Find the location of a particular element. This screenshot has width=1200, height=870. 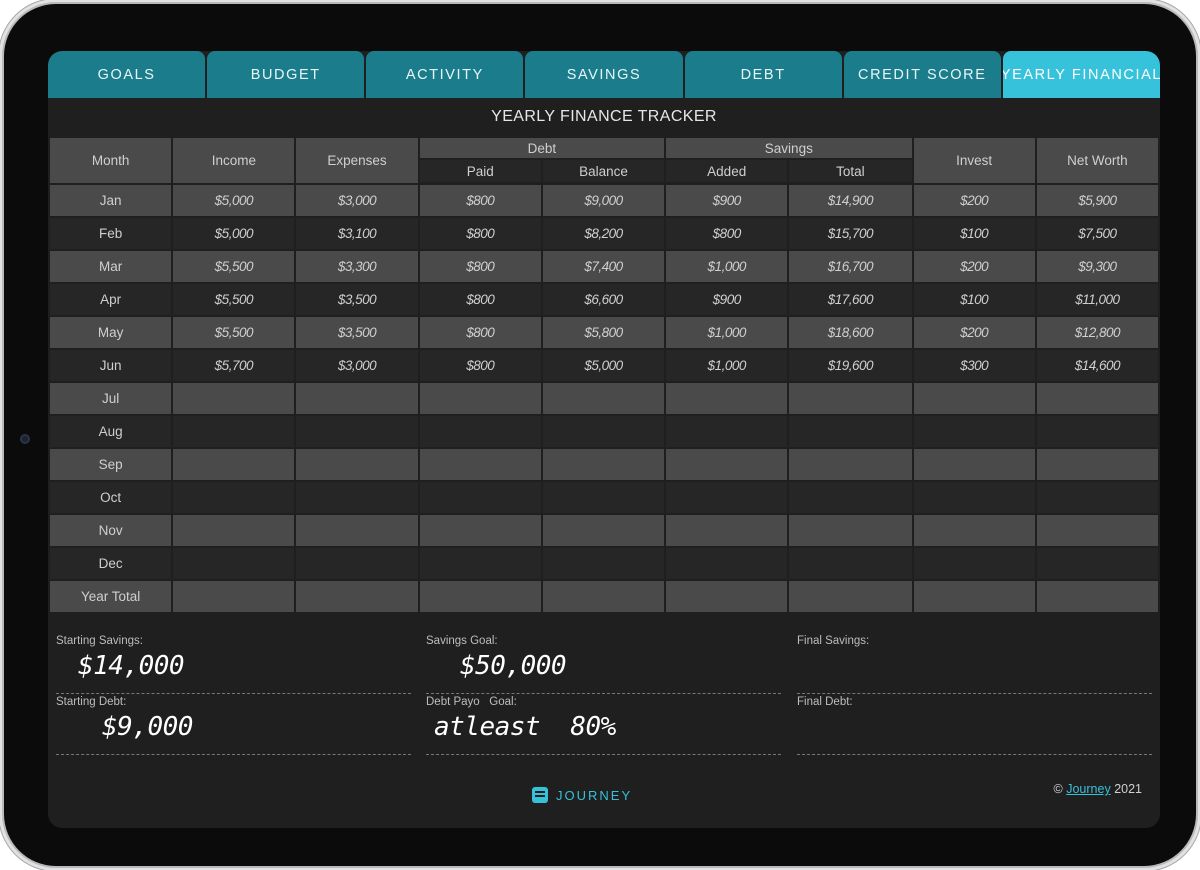

debt-balance-cell: $9,000 is located at coordinates (603, 201).